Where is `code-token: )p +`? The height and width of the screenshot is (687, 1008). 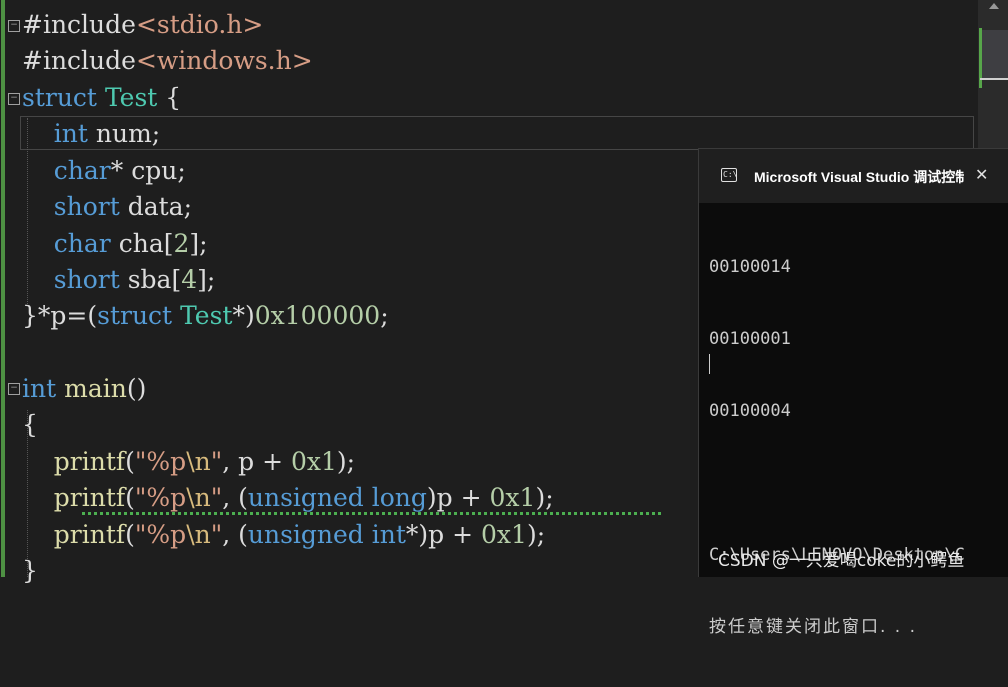
code-token: )p + is located at coordinates (458, 497).